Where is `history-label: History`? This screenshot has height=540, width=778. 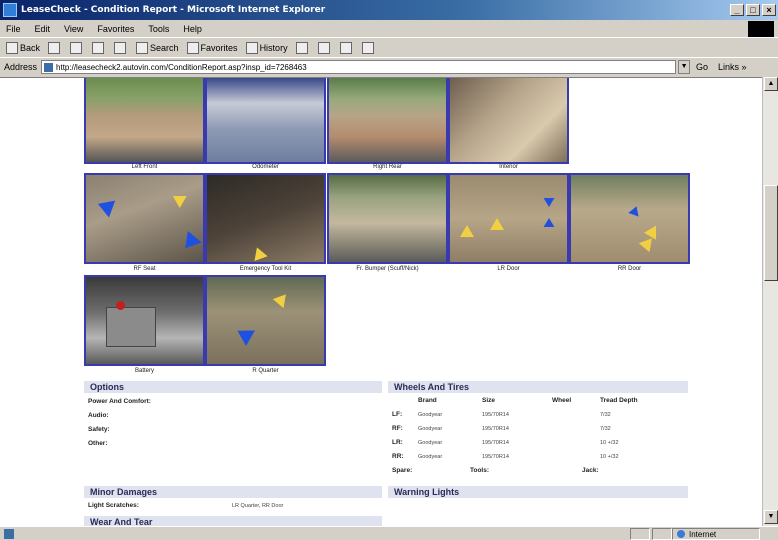
history-label: History is located at coordinates (273, 47).